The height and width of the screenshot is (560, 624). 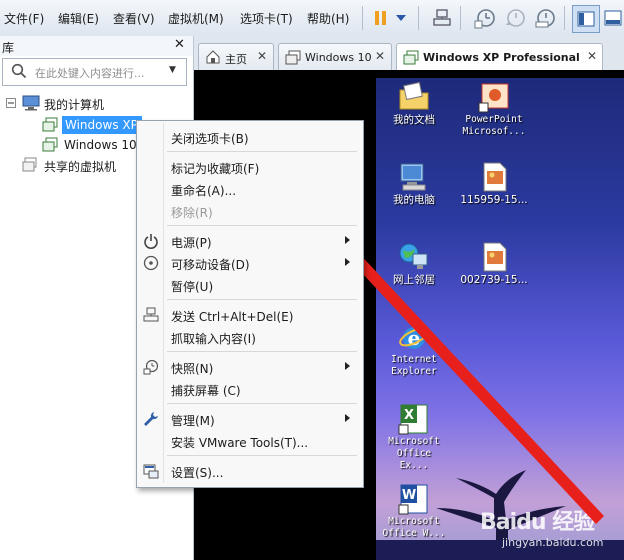 What do you see at coordinates (196, 18) in the screenshot?
I see `menu-vm: 虚拟机(M)` at bounding box center [196, 18].